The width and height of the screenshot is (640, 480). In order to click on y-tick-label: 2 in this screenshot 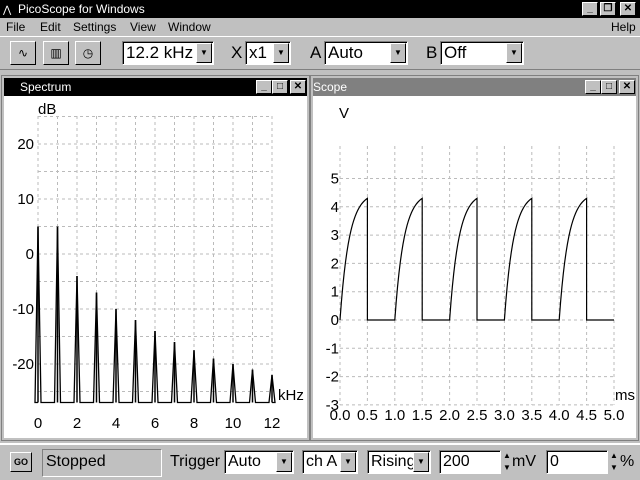, I will do `click(335, 263)`.